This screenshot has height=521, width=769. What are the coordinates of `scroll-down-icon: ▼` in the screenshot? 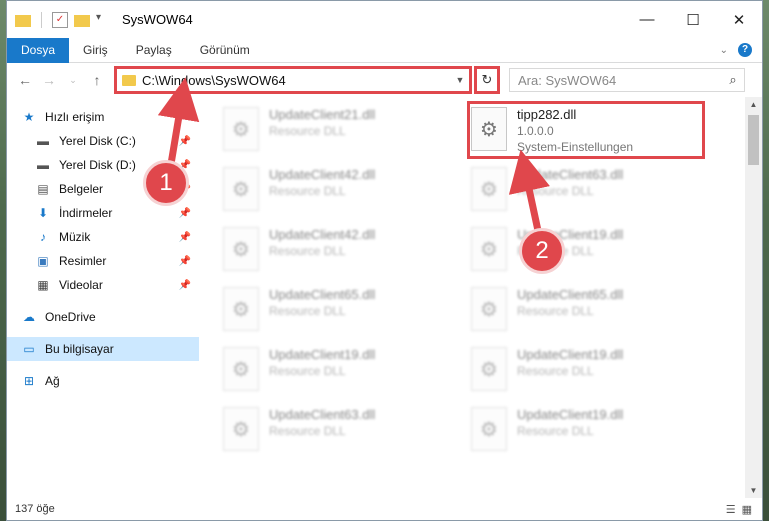 It's located at (753, 490).